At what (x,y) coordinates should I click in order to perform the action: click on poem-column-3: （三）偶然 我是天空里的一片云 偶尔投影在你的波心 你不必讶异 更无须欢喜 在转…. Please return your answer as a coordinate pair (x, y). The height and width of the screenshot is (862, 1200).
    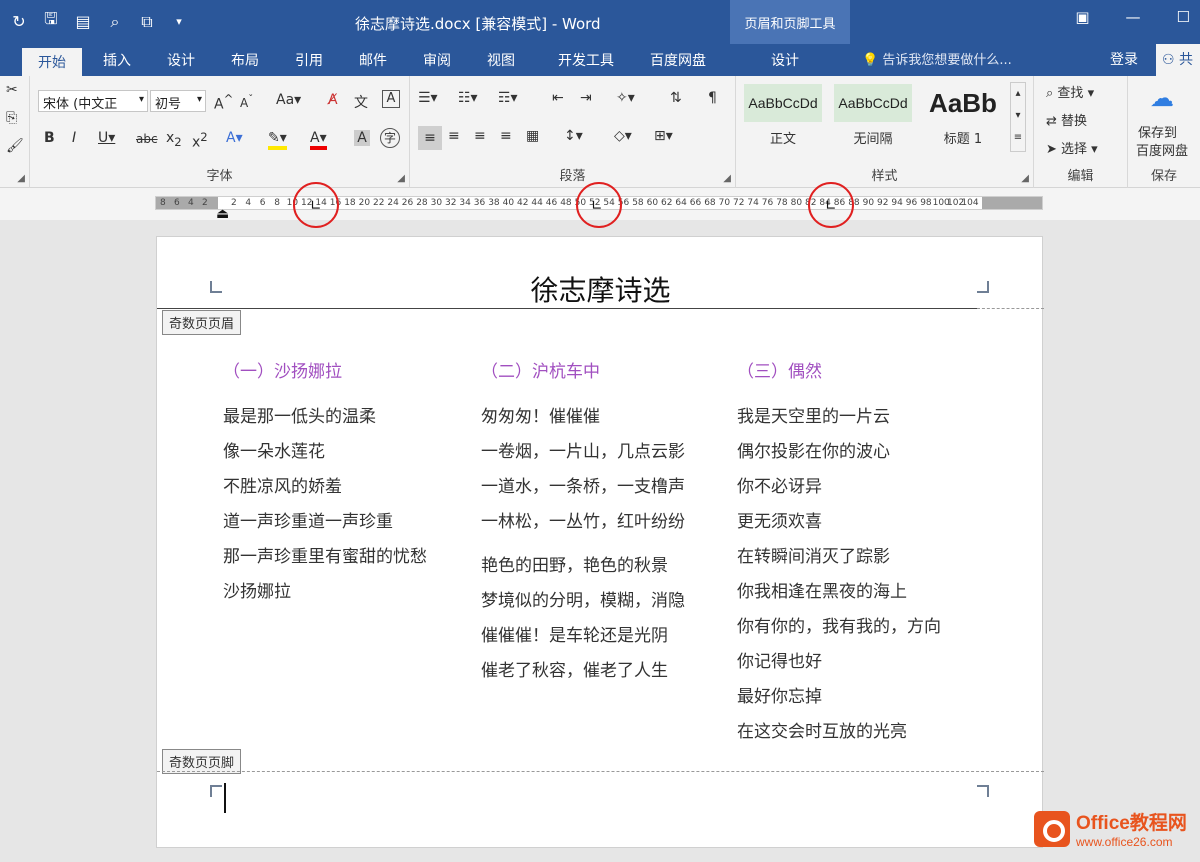
    Looking at the image, I should click on (839, 553).